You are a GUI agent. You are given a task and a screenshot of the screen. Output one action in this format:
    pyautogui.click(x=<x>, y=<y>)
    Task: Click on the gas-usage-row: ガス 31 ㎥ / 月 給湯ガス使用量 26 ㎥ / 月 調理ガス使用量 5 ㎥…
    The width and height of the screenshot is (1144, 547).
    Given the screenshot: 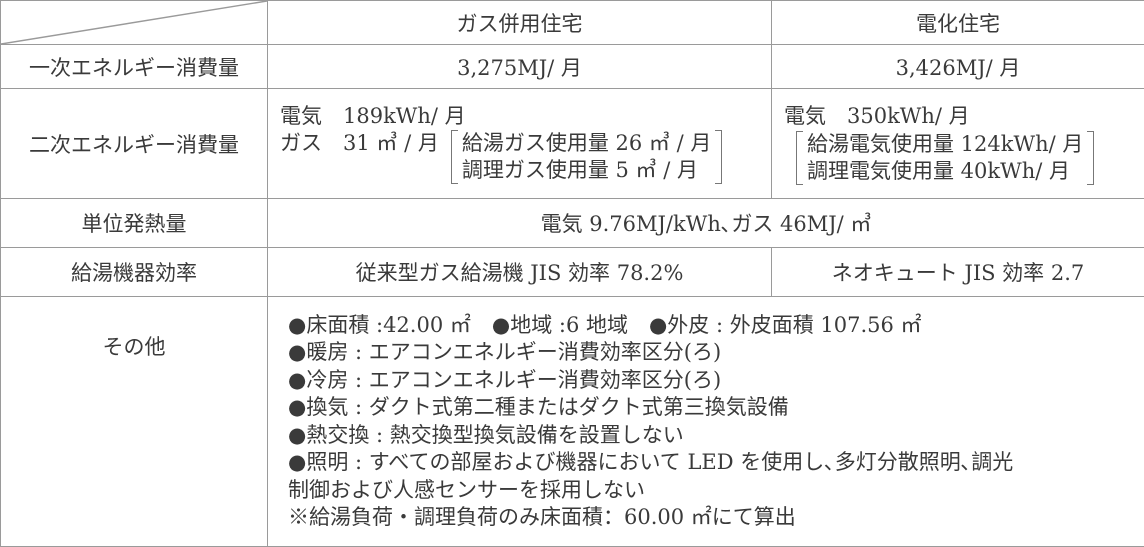 What is the action you would take?
    pyautogui.click(x=525, y=157)
    